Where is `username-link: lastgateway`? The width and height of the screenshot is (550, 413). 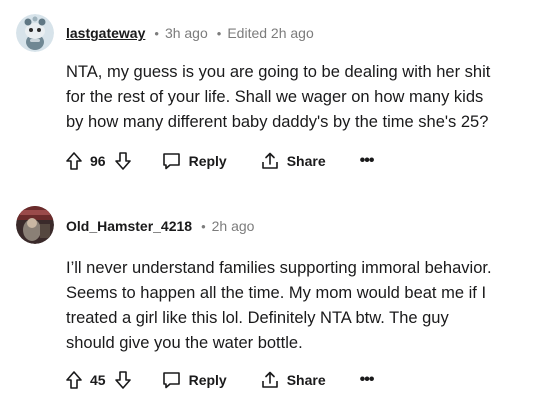 username-link: lastgateway is located at coordinates (105, 33).